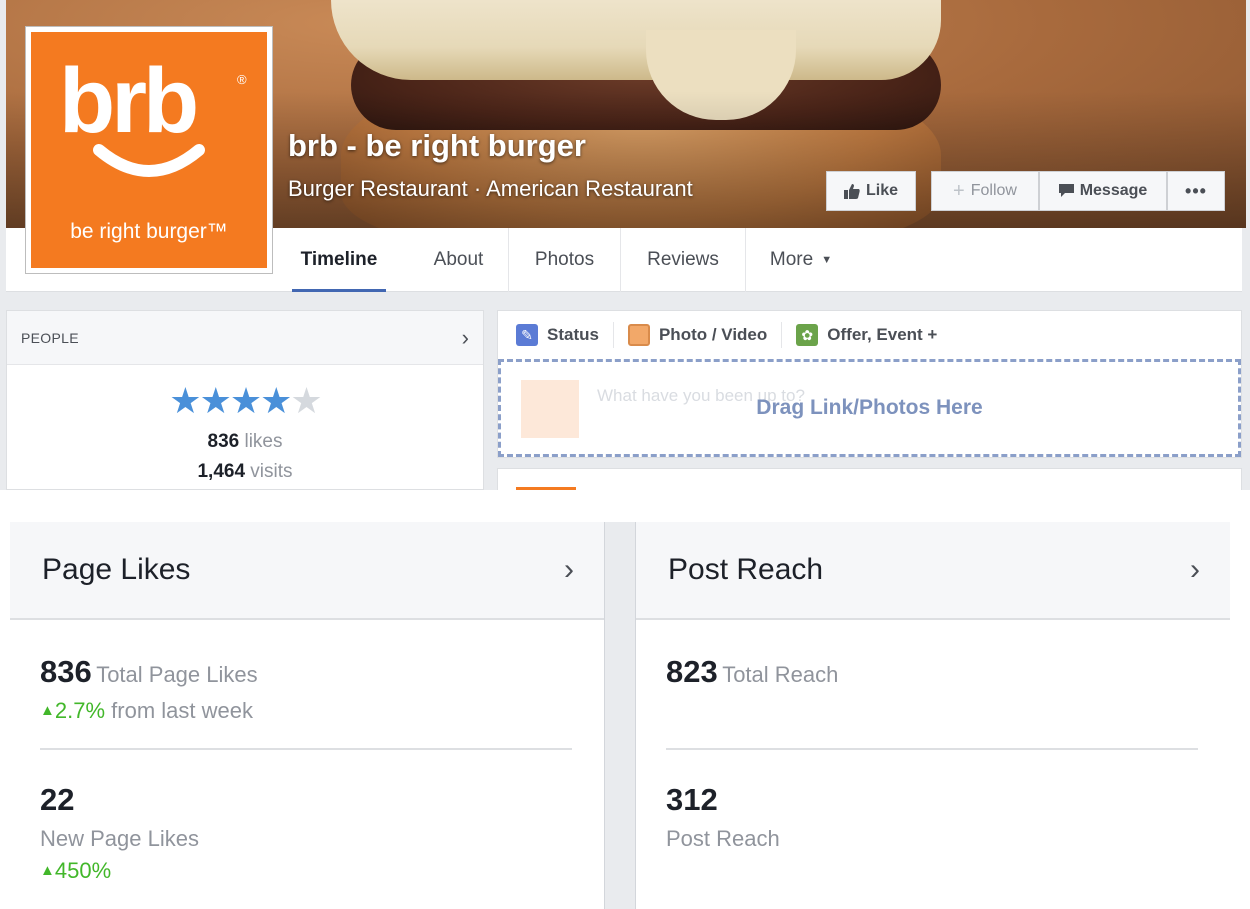 The image size is (1250, 909). What do you see at coordinates (182, 710) in the screenshot?
I see `total-page-likes-change-suffix: from last week` at bounding box center [182, 710].